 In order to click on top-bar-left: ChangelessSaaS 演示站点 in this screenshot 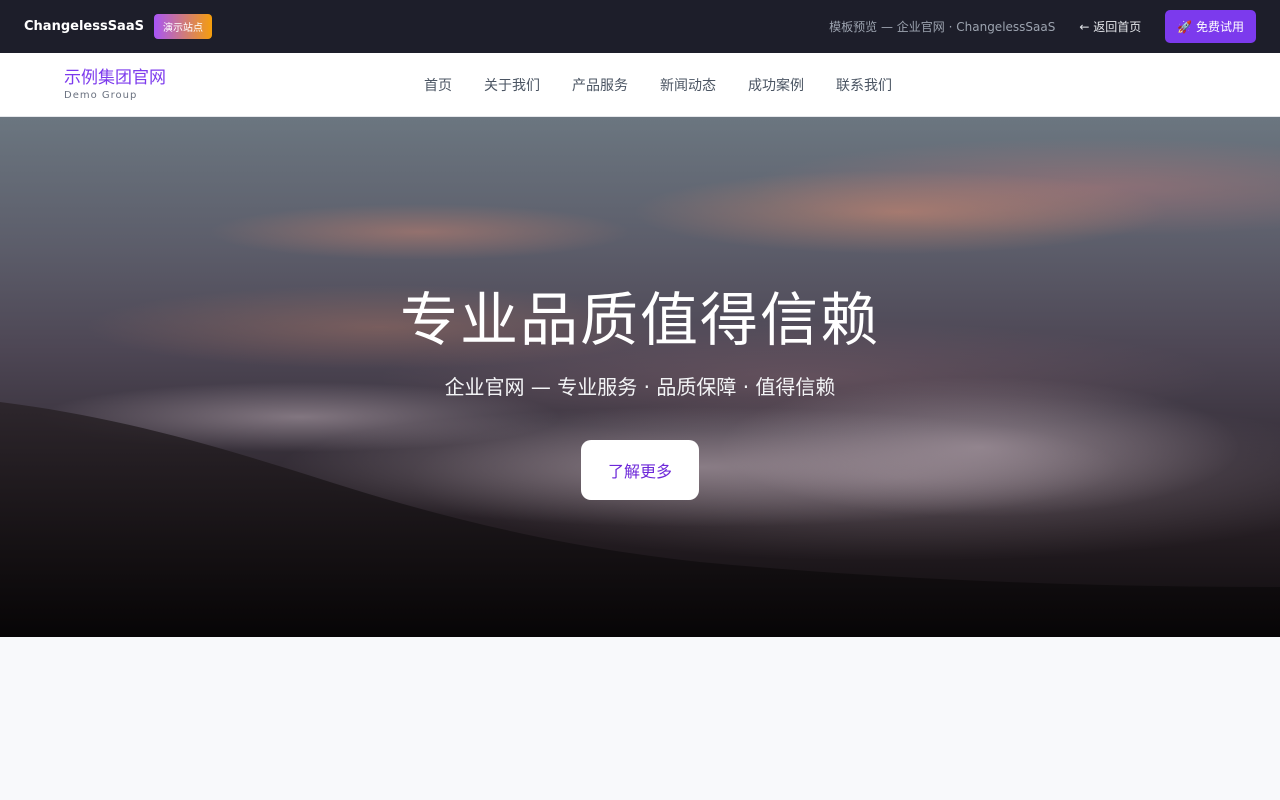, I will do `click(118, 26)`.